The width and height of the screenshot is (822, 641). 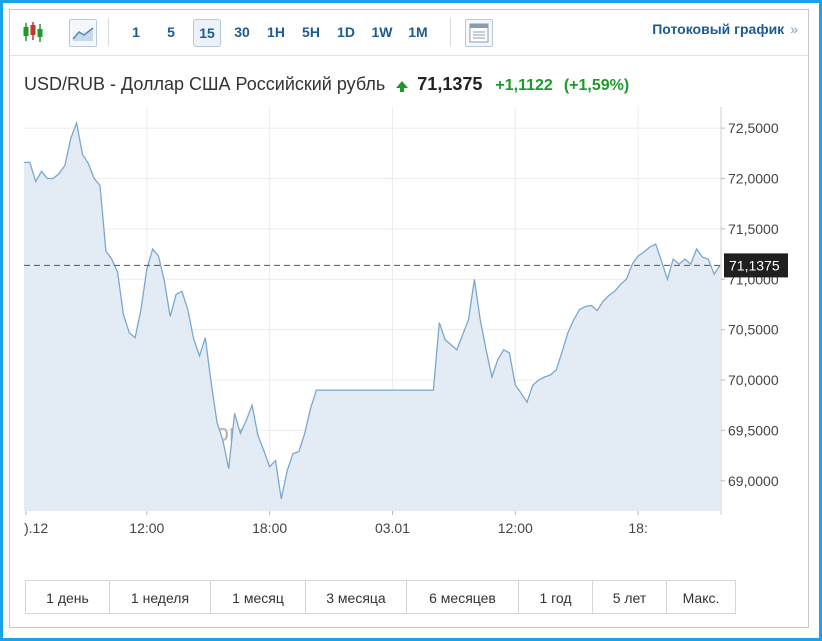 I want to click on x-tick-label: 18:00, so click(x=269, y=528).